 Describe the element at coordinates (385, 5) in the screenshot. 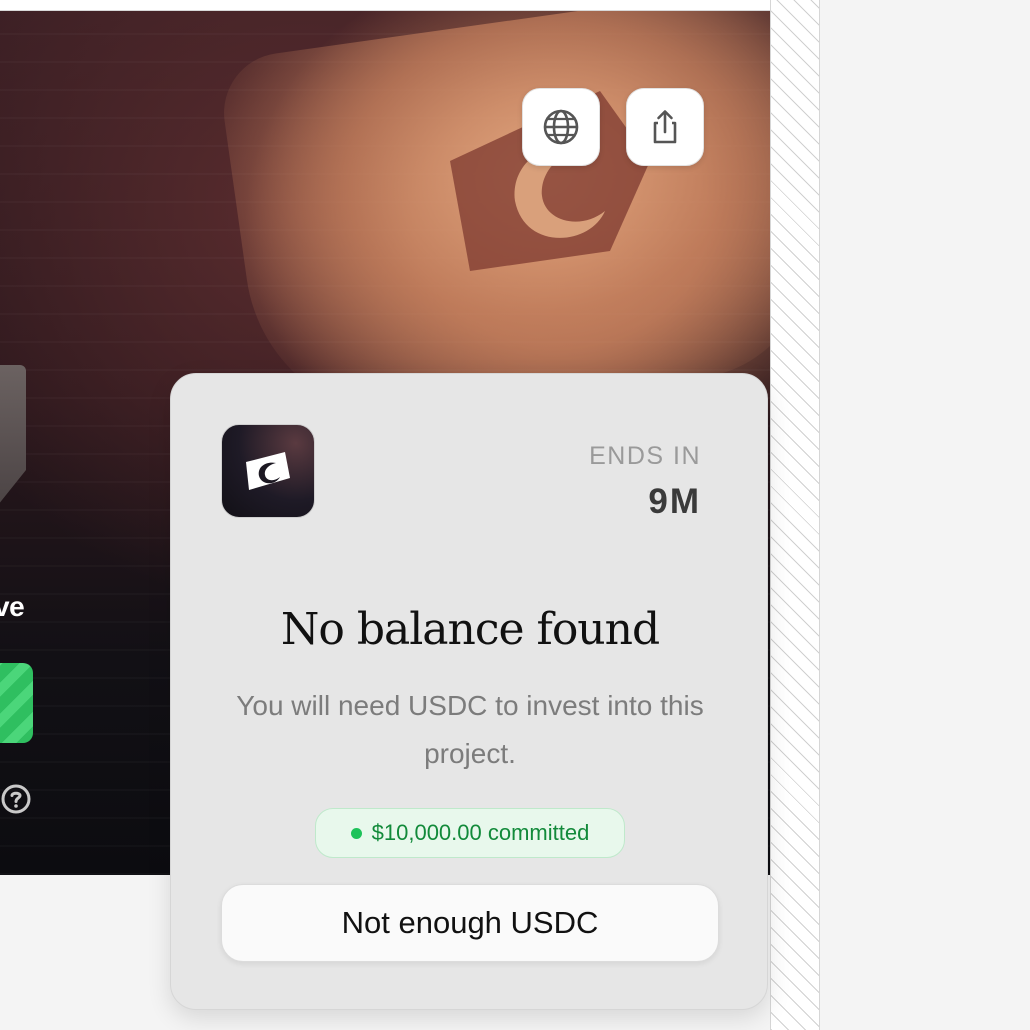

I see `top-strip` at that location.